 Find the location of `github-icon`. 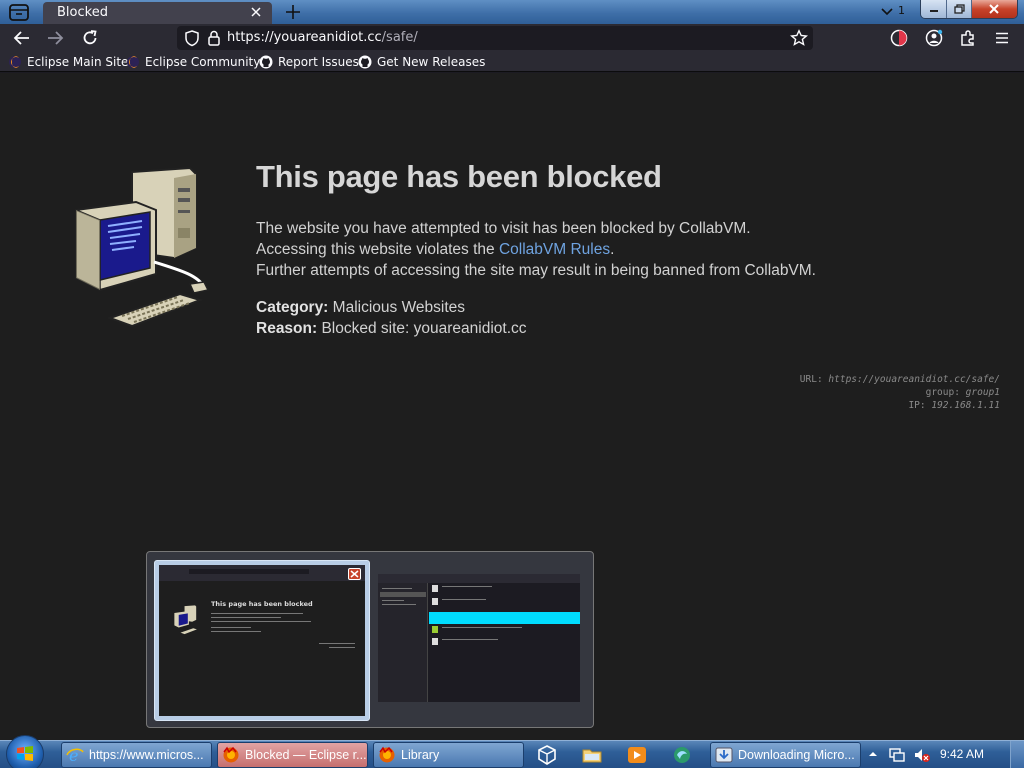

github-icon is located at coordinates (266, 62).